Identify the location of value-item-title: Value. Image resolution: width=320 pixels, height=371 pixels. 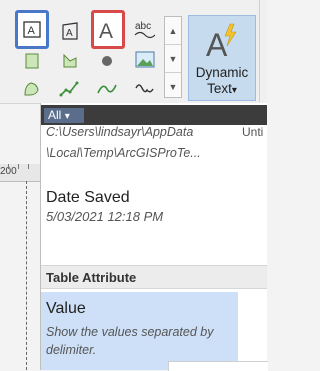
(66, 308).